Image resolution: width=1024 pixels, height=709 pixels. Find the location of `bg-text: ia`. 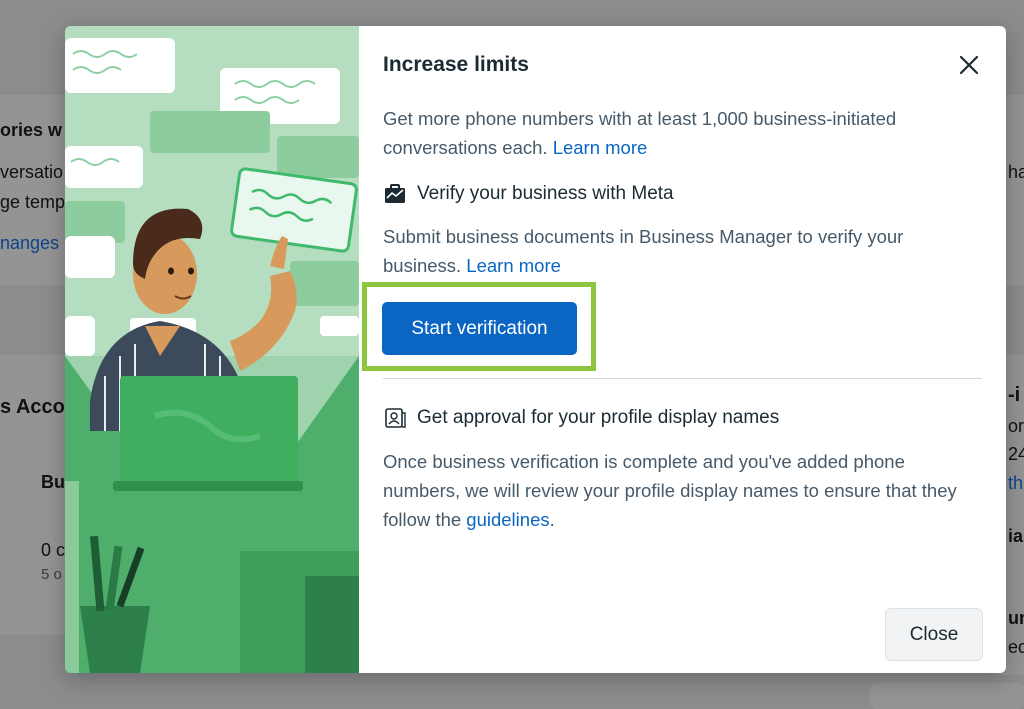

bg-text: ia is located at coordinates (1016, 536).